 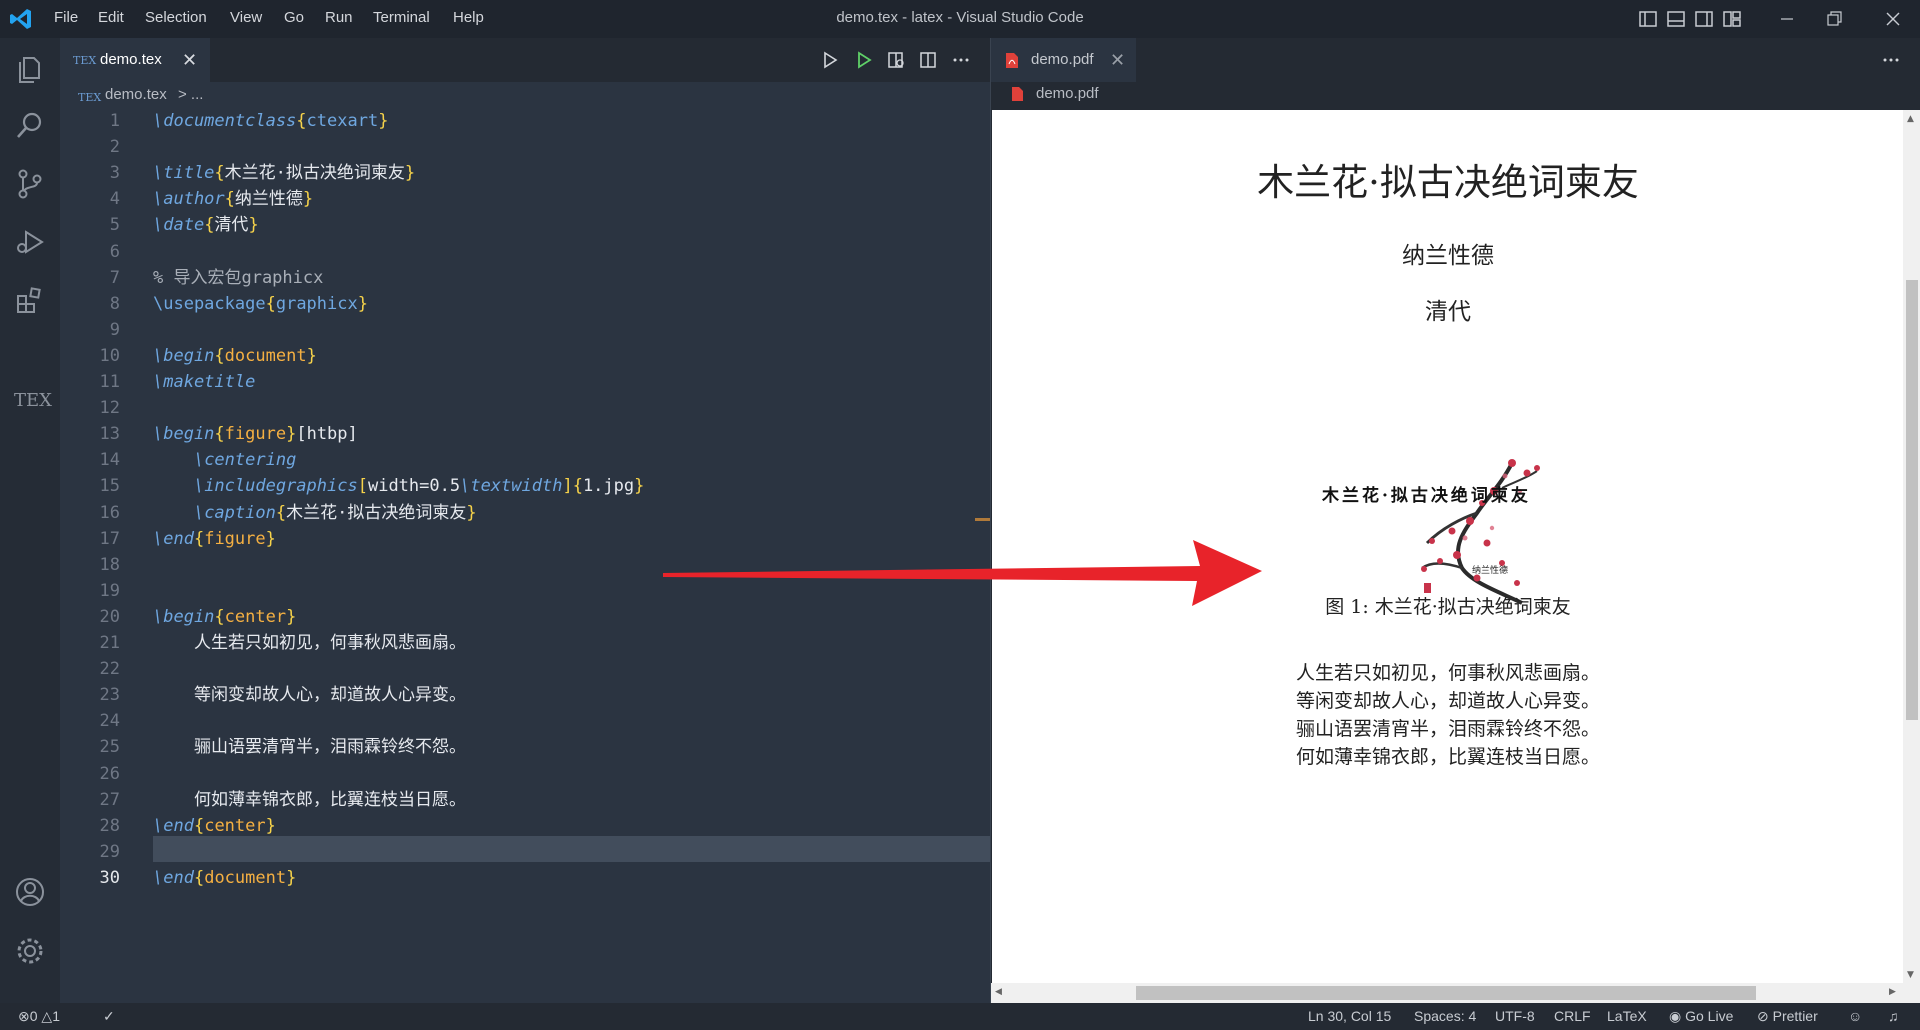 I want to click on code-line: 11 \maketitle, so click(x=525, y=382).